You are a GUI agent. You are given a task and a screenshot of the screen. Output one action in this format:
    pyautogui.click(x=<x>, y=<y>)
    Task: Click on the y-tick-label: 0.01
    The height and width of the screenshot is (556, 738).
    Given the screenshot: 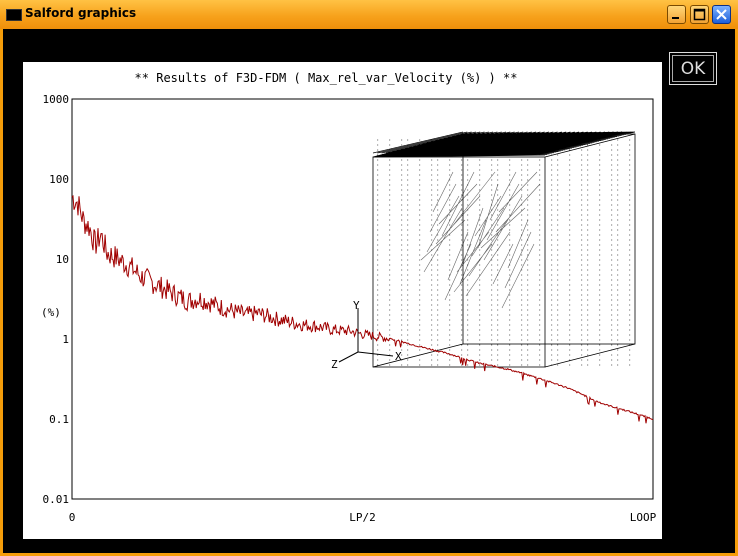 What is the action you would take?
    pyautogui.click(x=56, y=499)
    